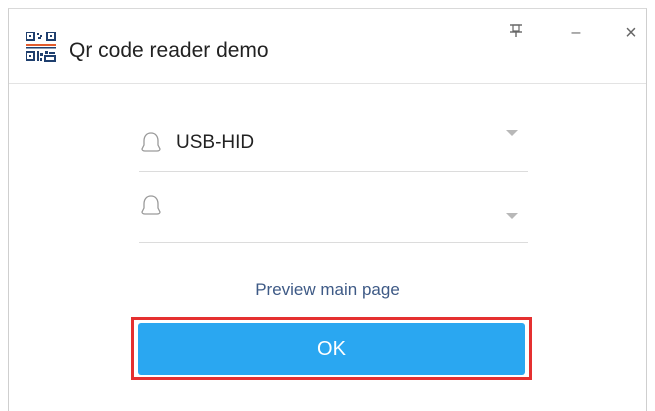  What do you see at coordinates (331, 349) in the screenshot?
I see `ok-button: OK` at bounding box center [331, 349].